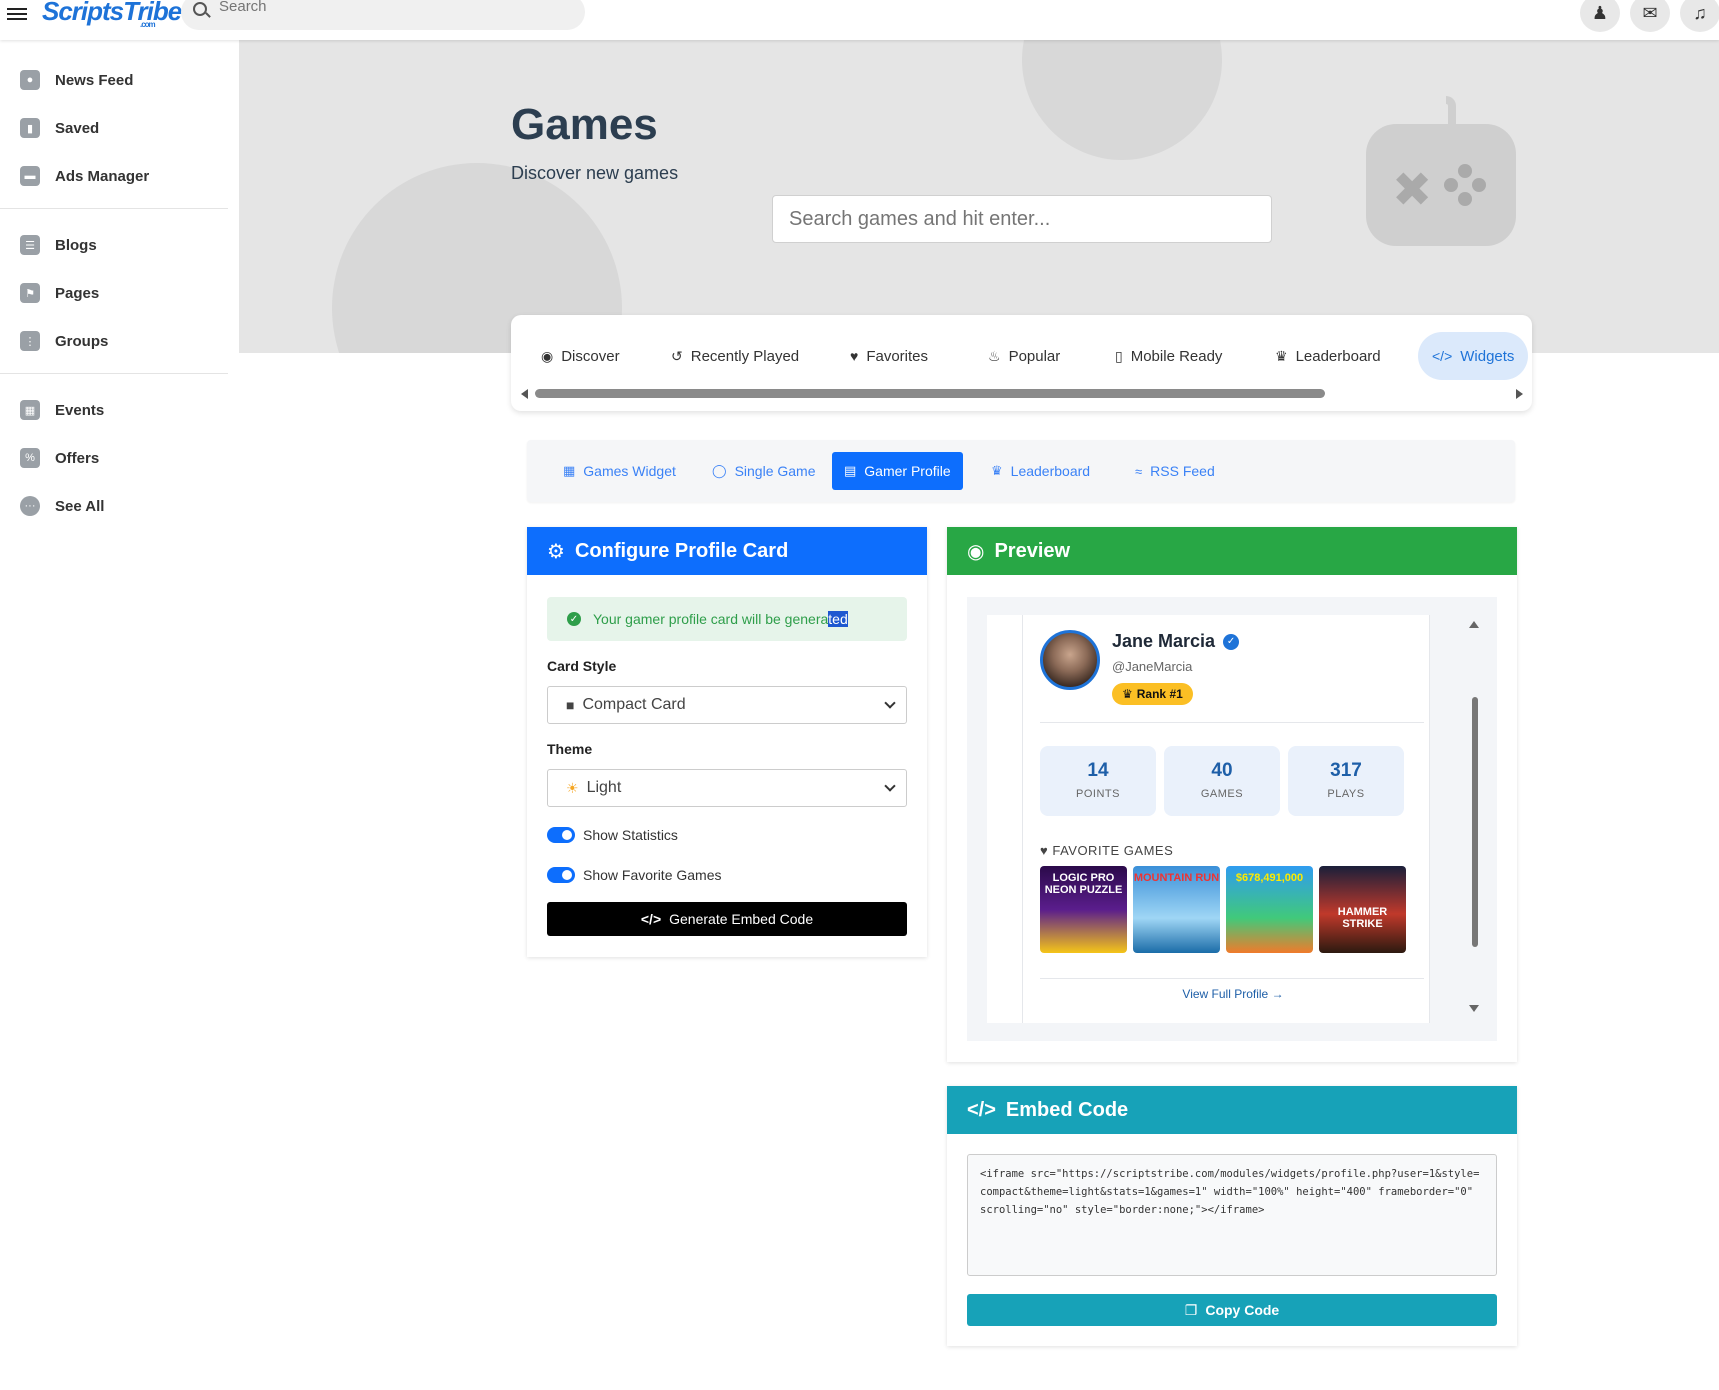  Describe the element at coordinates (1242, 1310) in the screenshot. I see `button-label: Copy Code` at that location.